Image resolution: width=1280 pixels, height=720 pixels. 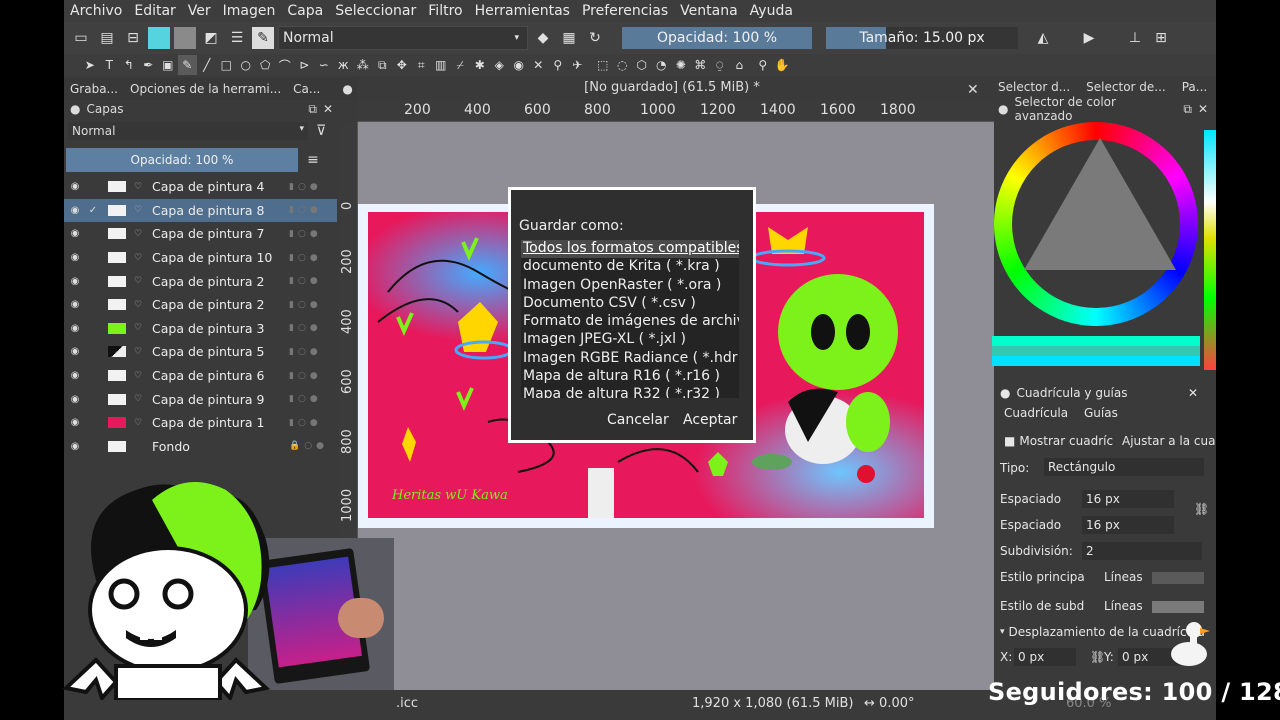 I want to click on main-style-color, so click(x=1178, y=578).